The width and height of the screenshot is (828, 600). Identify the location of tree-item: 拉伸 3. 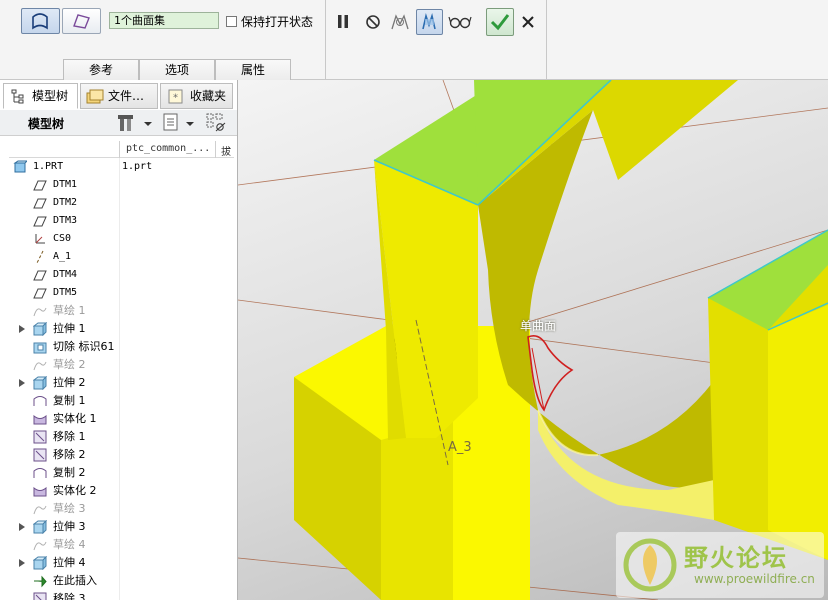
(117, 527).